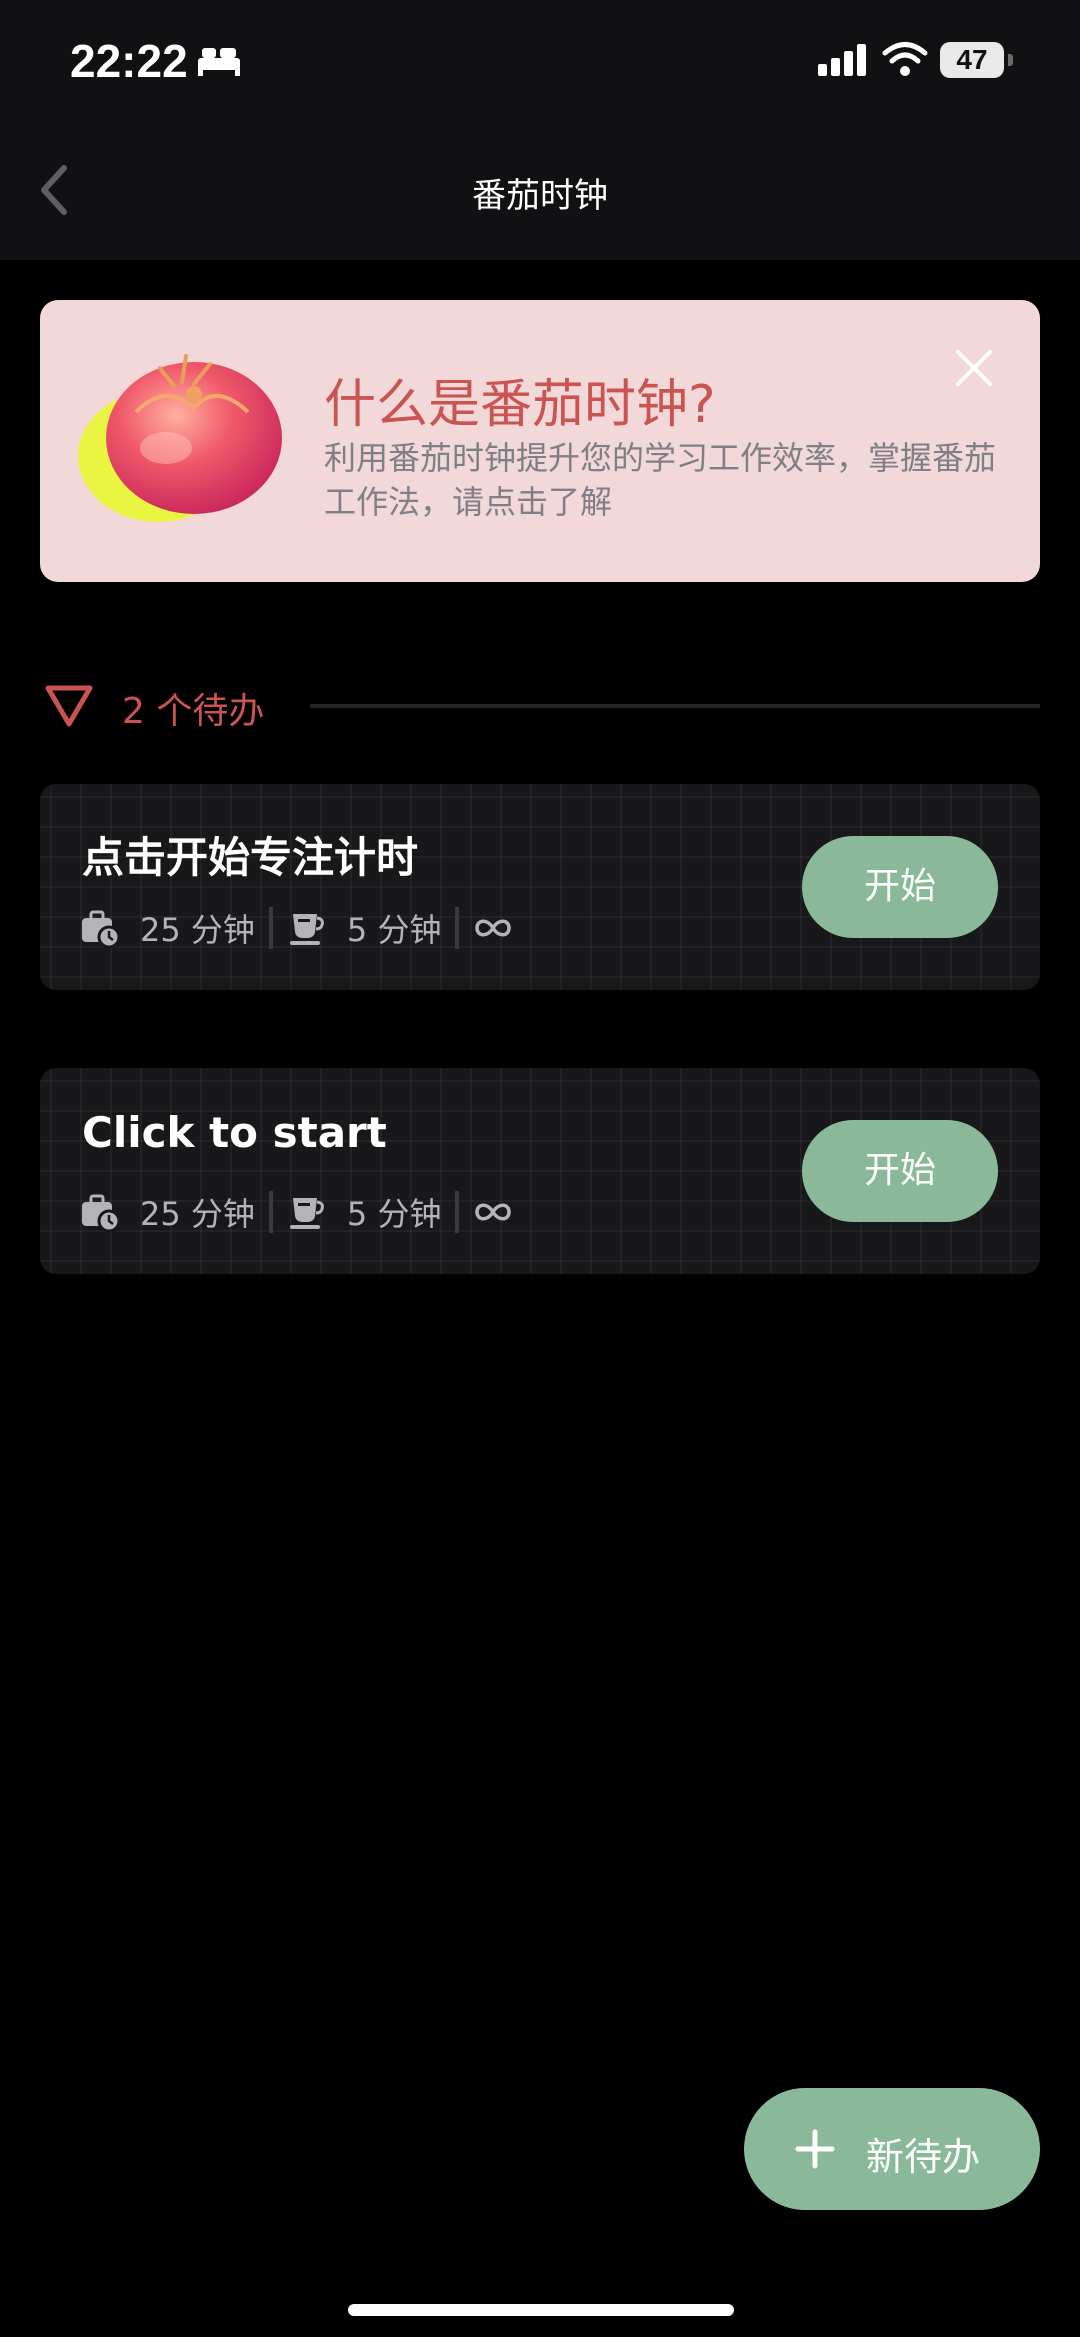 This screenshot has height=2337, width=1080. What do you see at coordinates (540, 196) in the screenshot?
I see `page-title: 番茄时钟` at bounding box center [540, 196].